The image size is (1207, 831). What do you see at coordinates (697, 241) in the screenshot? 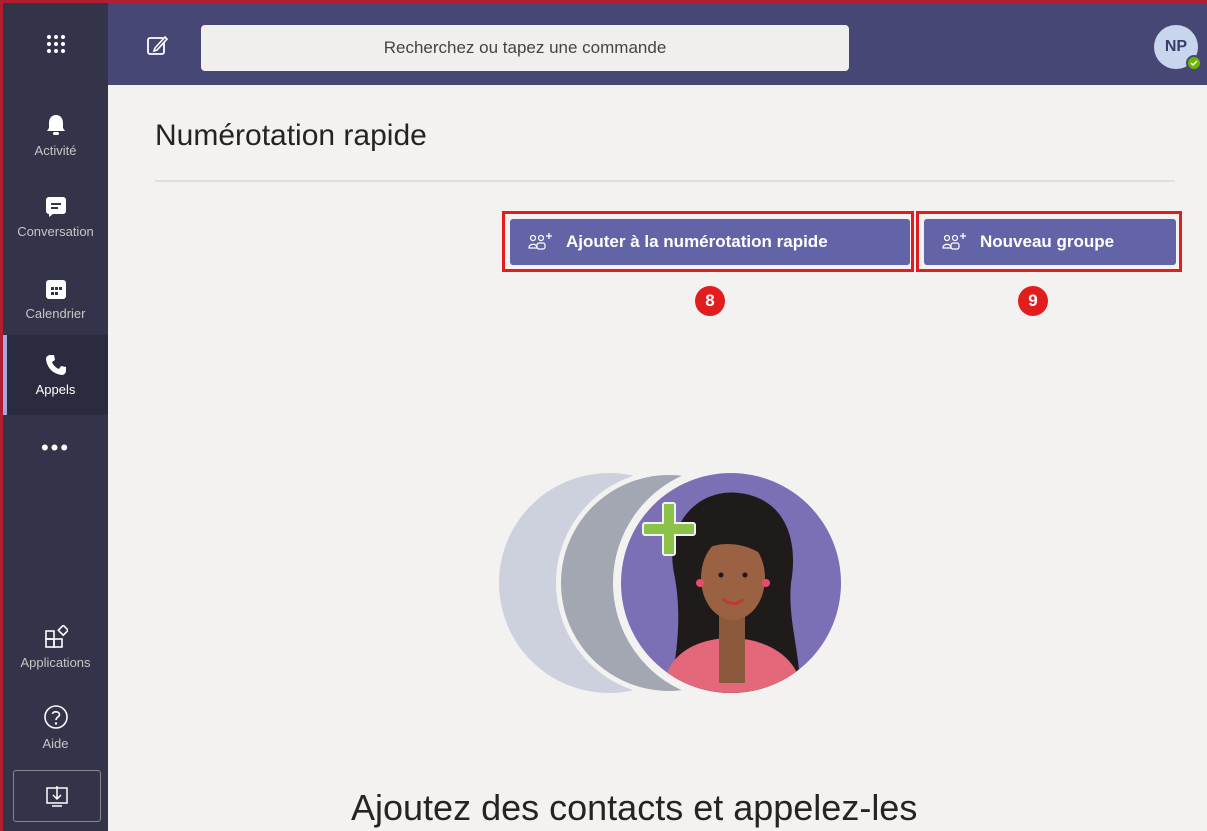
I see `add-speed-dial-label: Ajouter à la numérotation rapide` at bounding box center [697, 241].